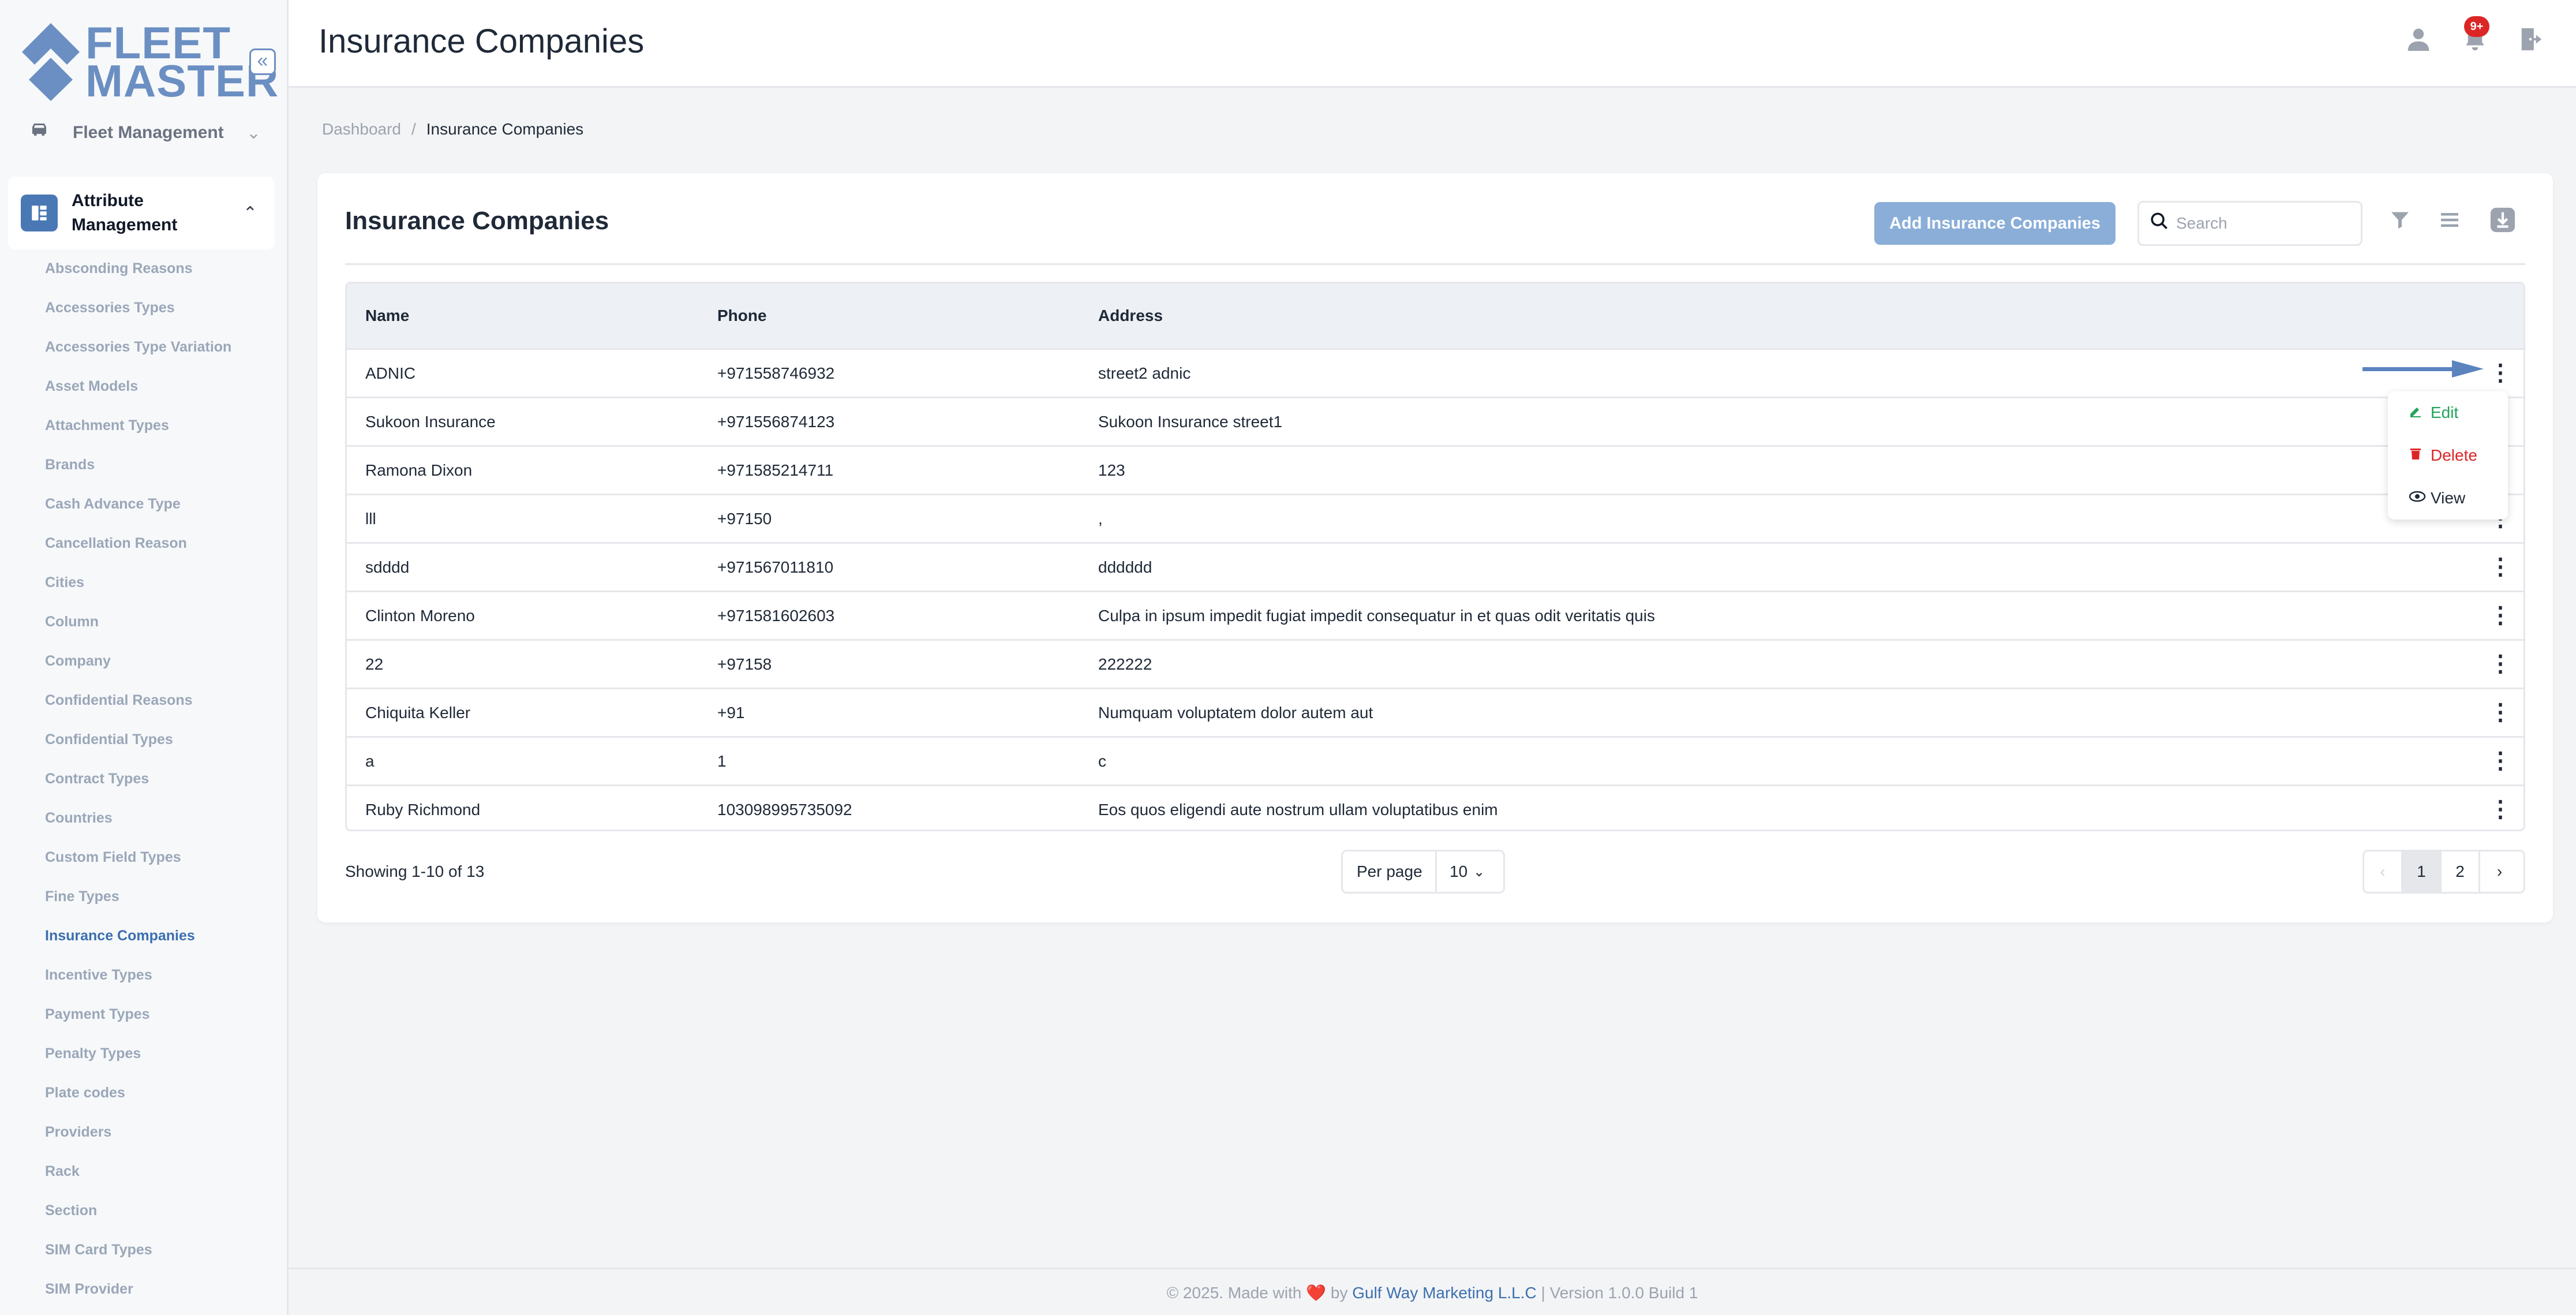 The width and height of the screenshot is (2576, 1315). What do you see at coordinates (125, 212) in the screenshot?
I see `sidebar-group-label: Attribute Management` at bounding box center [125, 212].